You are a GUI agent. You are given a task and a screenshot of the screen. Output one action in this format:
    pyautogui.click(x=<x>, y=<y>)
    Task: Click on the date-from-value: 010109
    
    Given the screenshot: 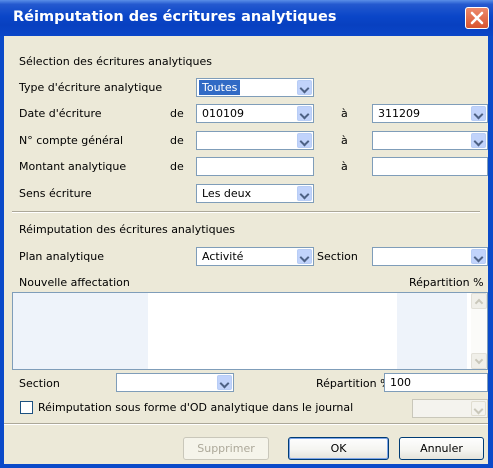 What is the action you would take?
    pyautogui.click(x=223, y=113)
    